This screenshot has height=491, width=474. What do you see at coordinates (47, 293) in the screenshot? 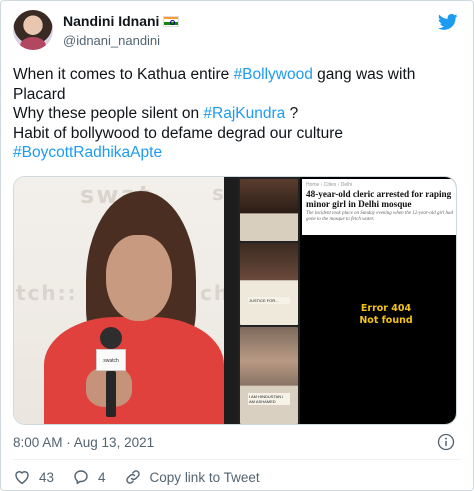
I see `swatch-logo-text-2: tch::` at bounding box center [47, 293].